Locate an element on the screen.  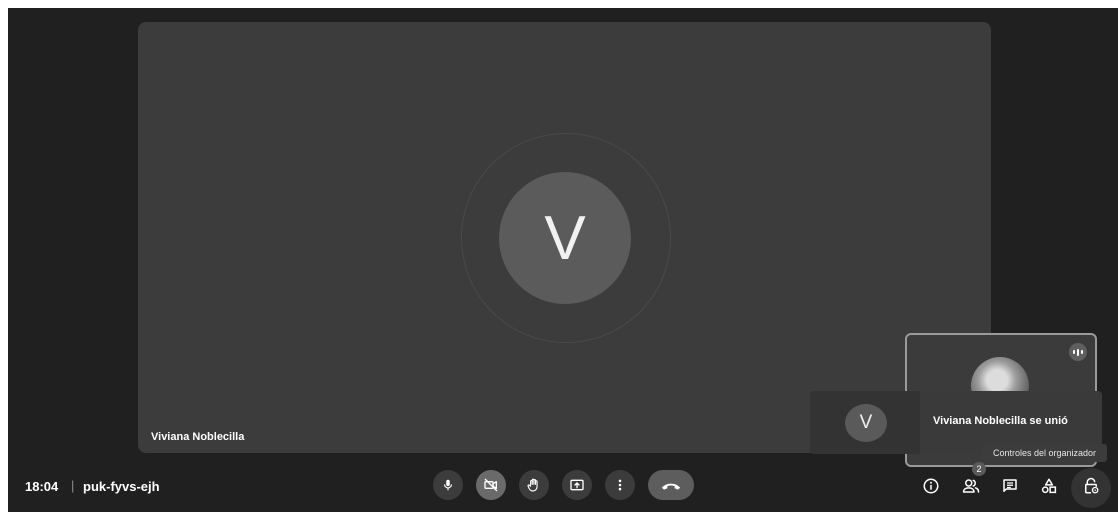
more-vert-icon is located at coordinates (620, 485).